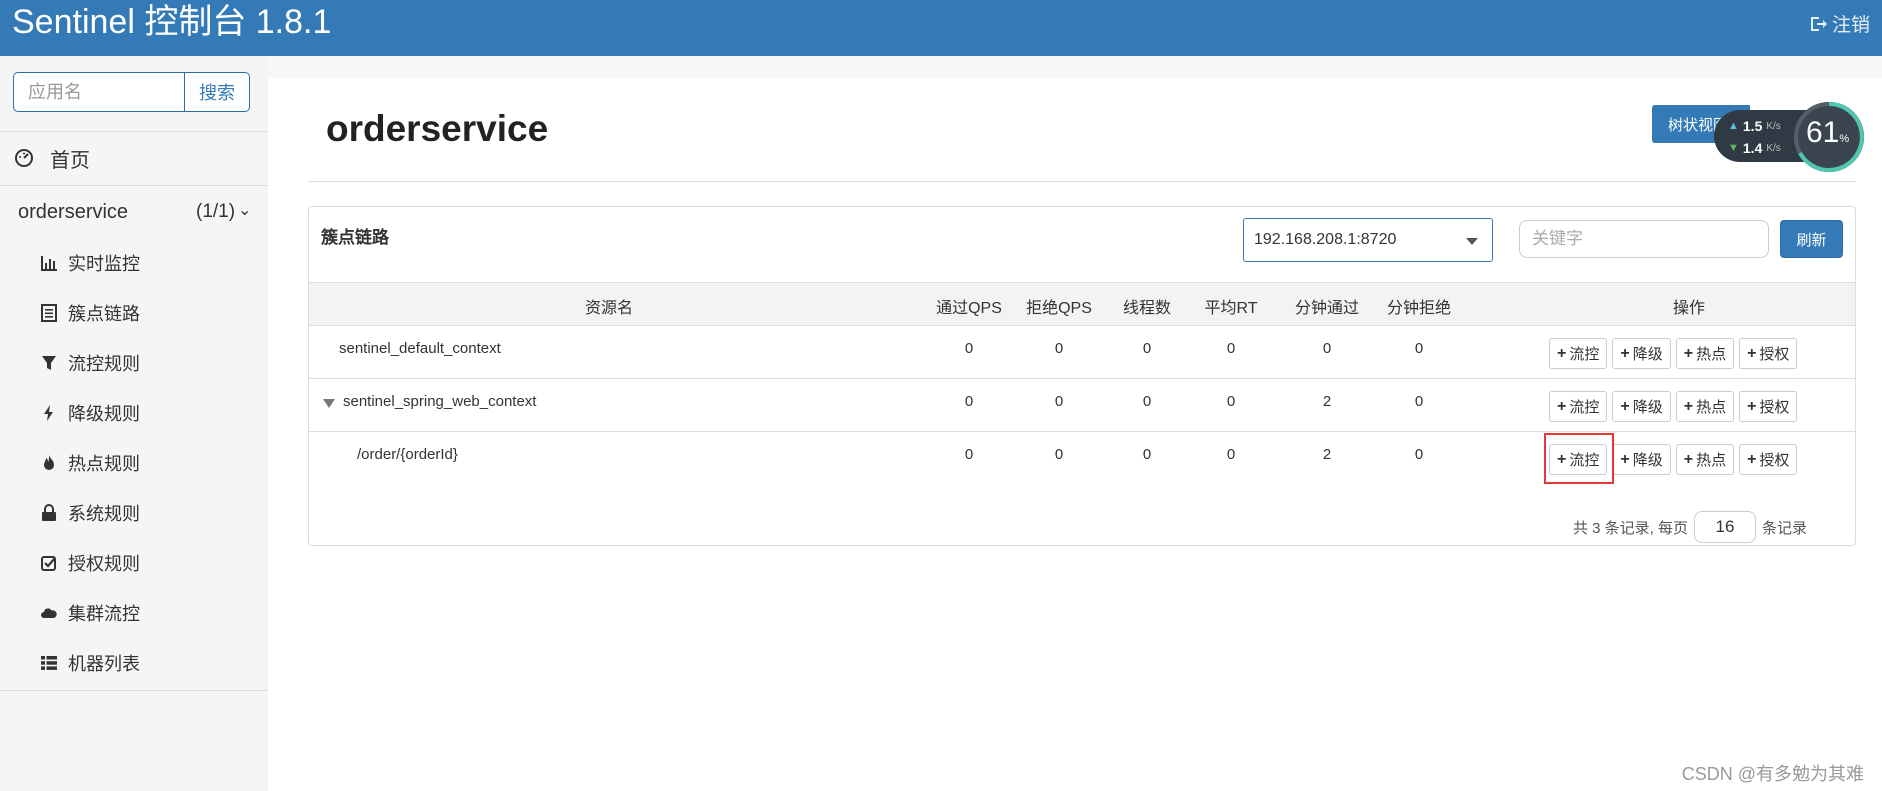 This screenshot has height=791, width=1882. I want to click on sidebar-item-auth-rules: 授权规则, so click(134, 563).